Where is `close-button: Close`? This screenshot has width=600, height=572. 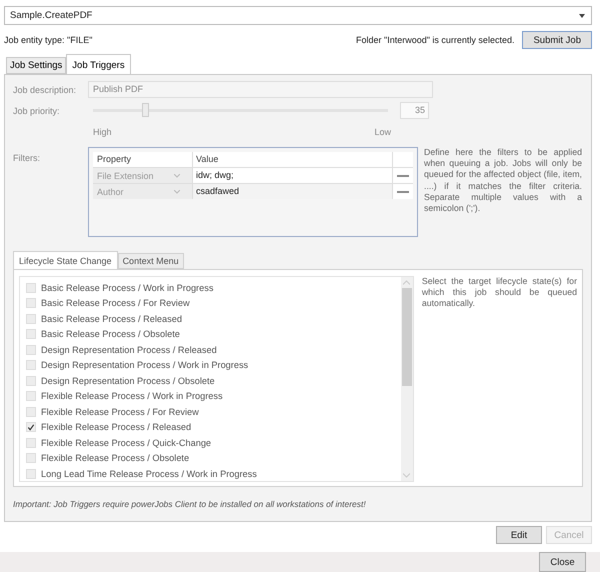
close-button: Close is located at coordinates (562, 562).